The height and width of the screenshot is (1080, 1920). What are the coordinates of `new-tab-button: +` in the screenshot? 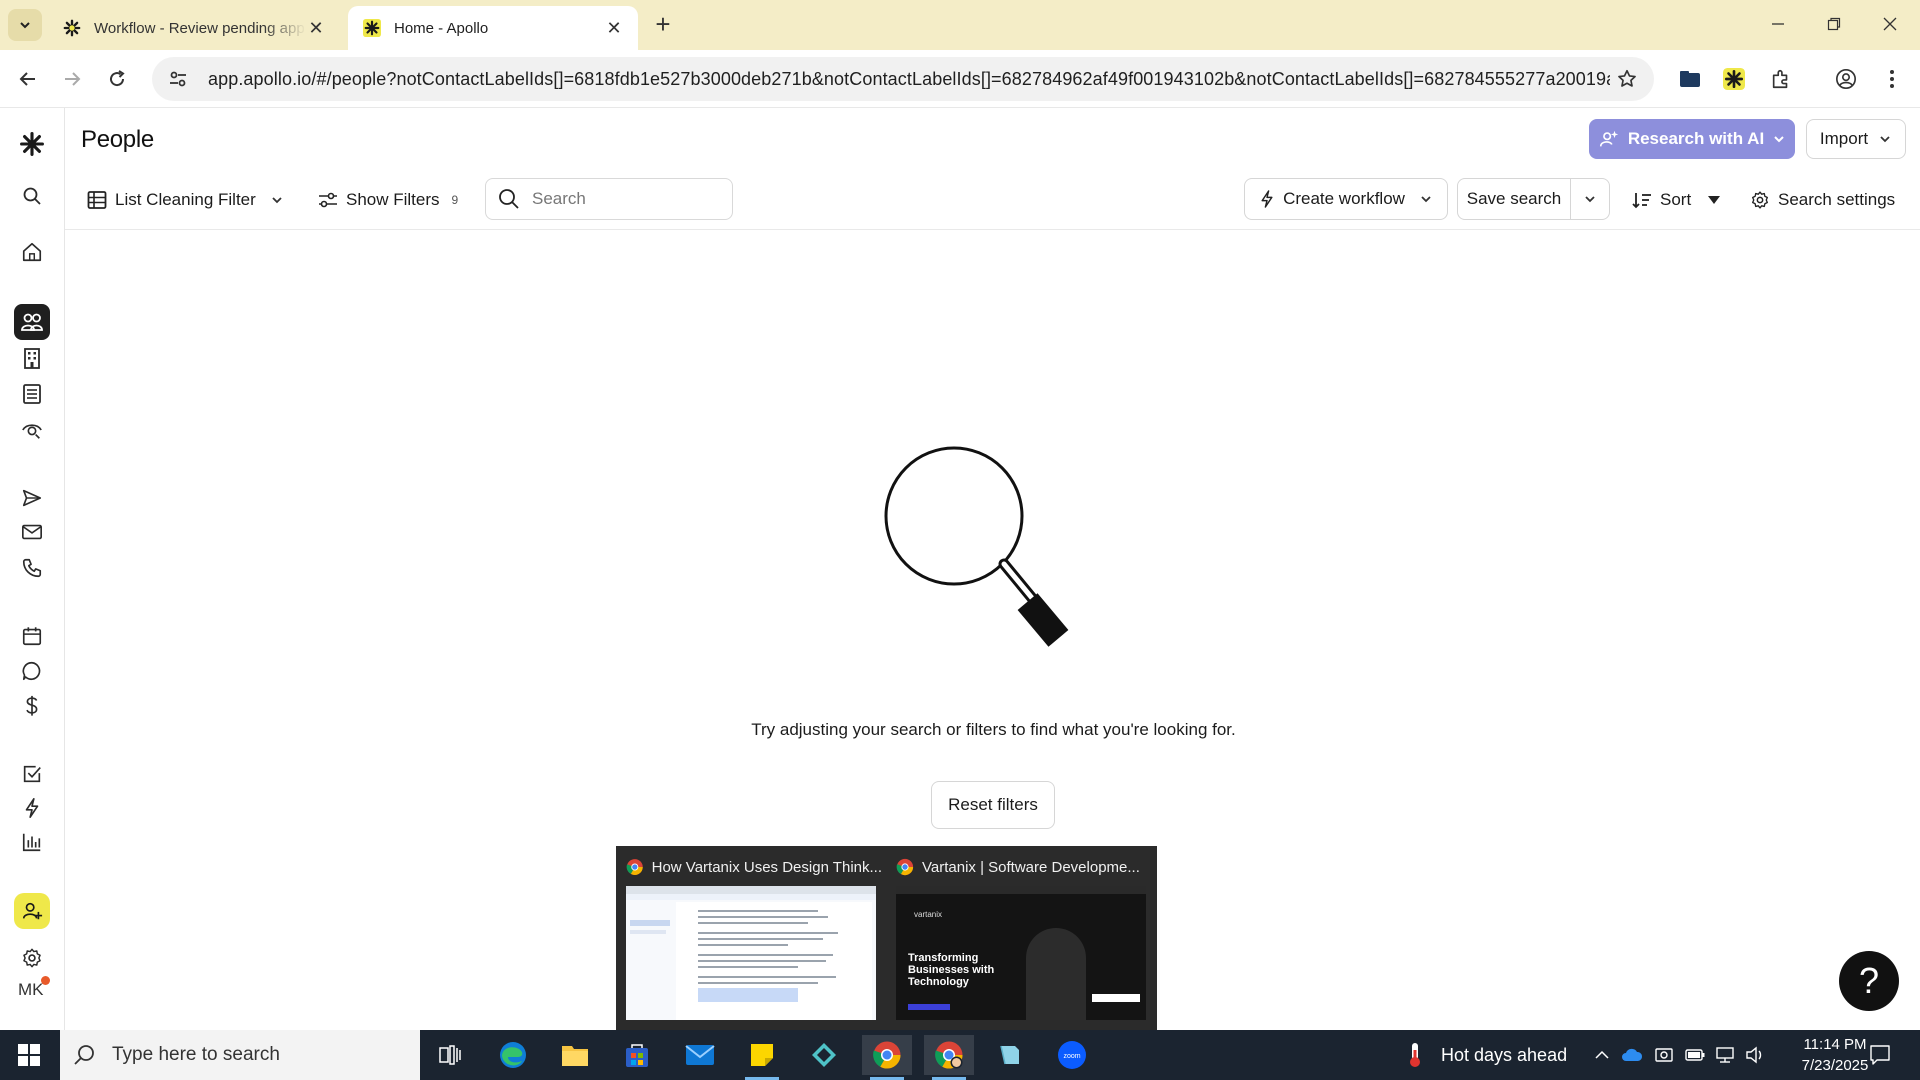 It's located at (663, 24).